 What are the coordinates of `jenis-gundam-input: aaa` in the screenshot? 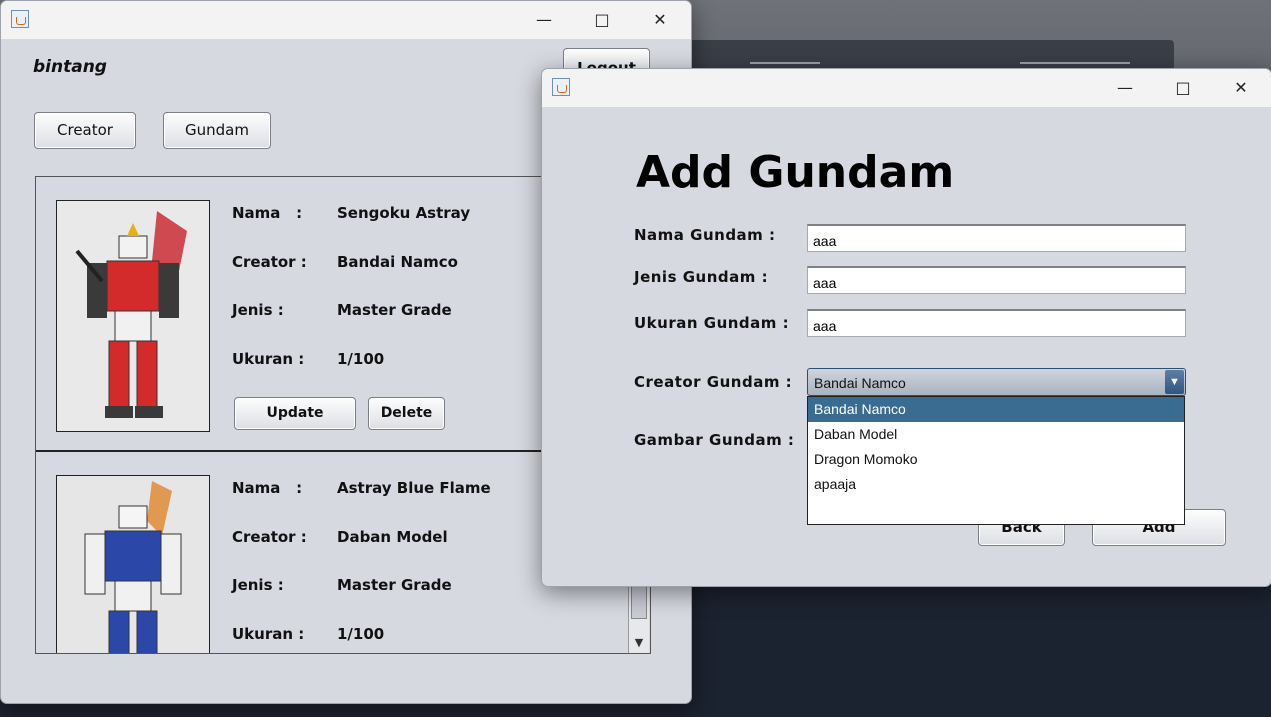 It's located at (996, 280).